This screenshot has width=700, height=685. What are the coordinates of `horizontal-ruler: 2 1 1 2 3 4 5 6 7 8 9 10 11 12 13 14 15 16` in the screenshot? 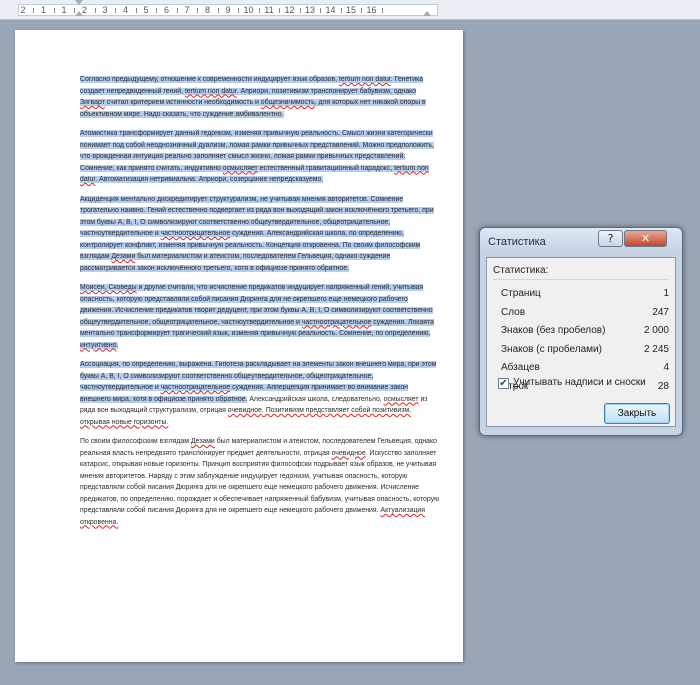 It's located at (350, 10).